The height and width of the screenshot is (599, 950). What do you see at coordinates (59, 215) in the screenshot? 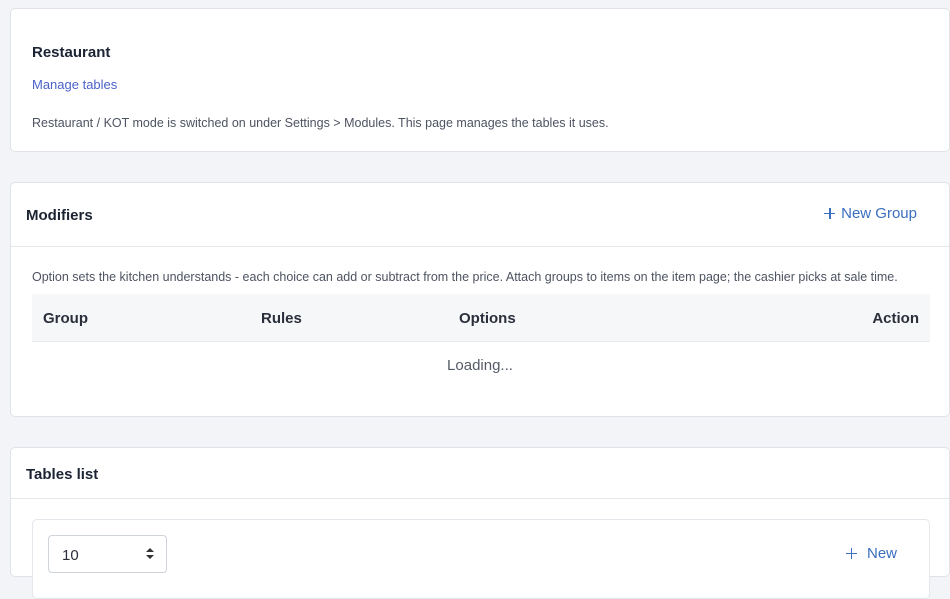
I see `modifiers-title: Modifiers` at bounding box center [59, 215].